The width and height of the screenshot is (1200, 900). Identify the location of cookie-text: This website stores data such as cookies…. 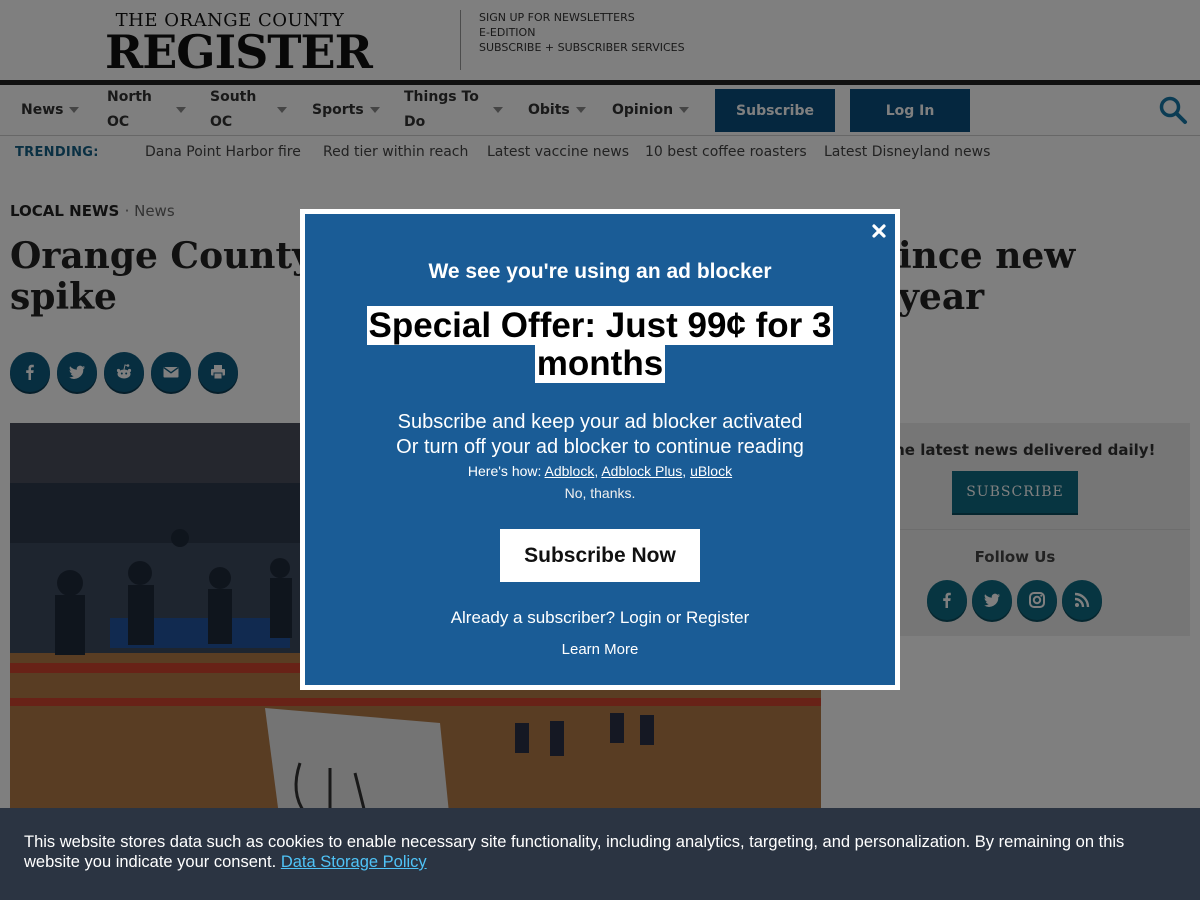
(574, 852).